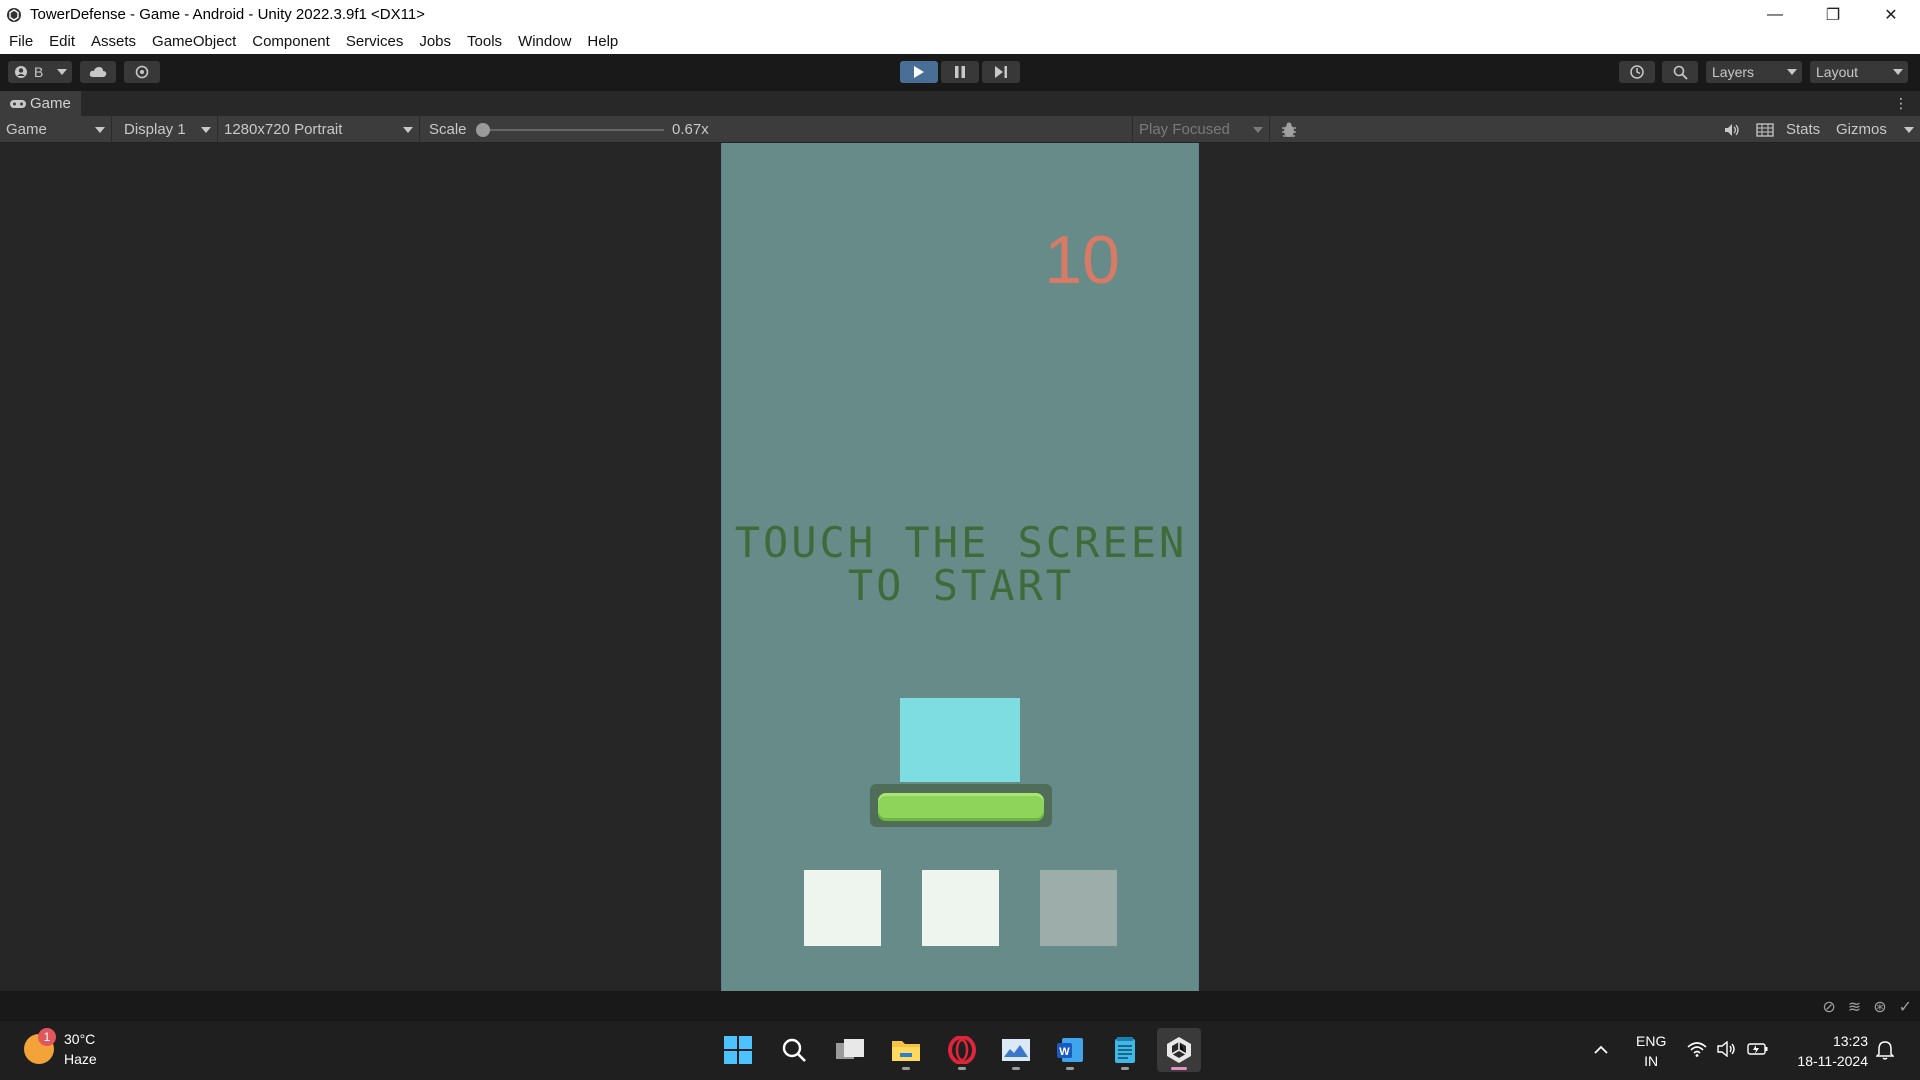 The image size is (1920, 1080). I want to click on photos-button, so click(1016, 1050).